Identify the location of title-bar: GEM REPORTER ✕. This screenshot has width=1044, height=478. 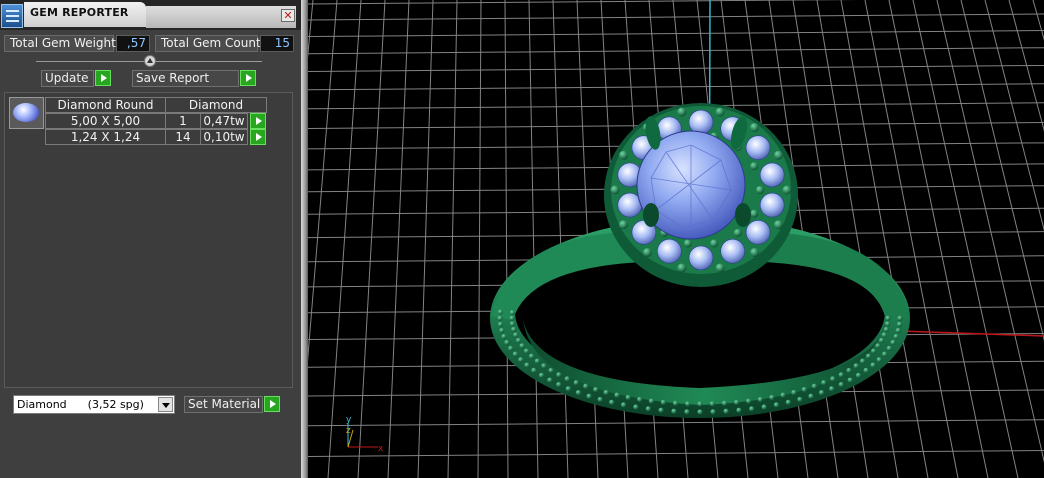
(150, 15).